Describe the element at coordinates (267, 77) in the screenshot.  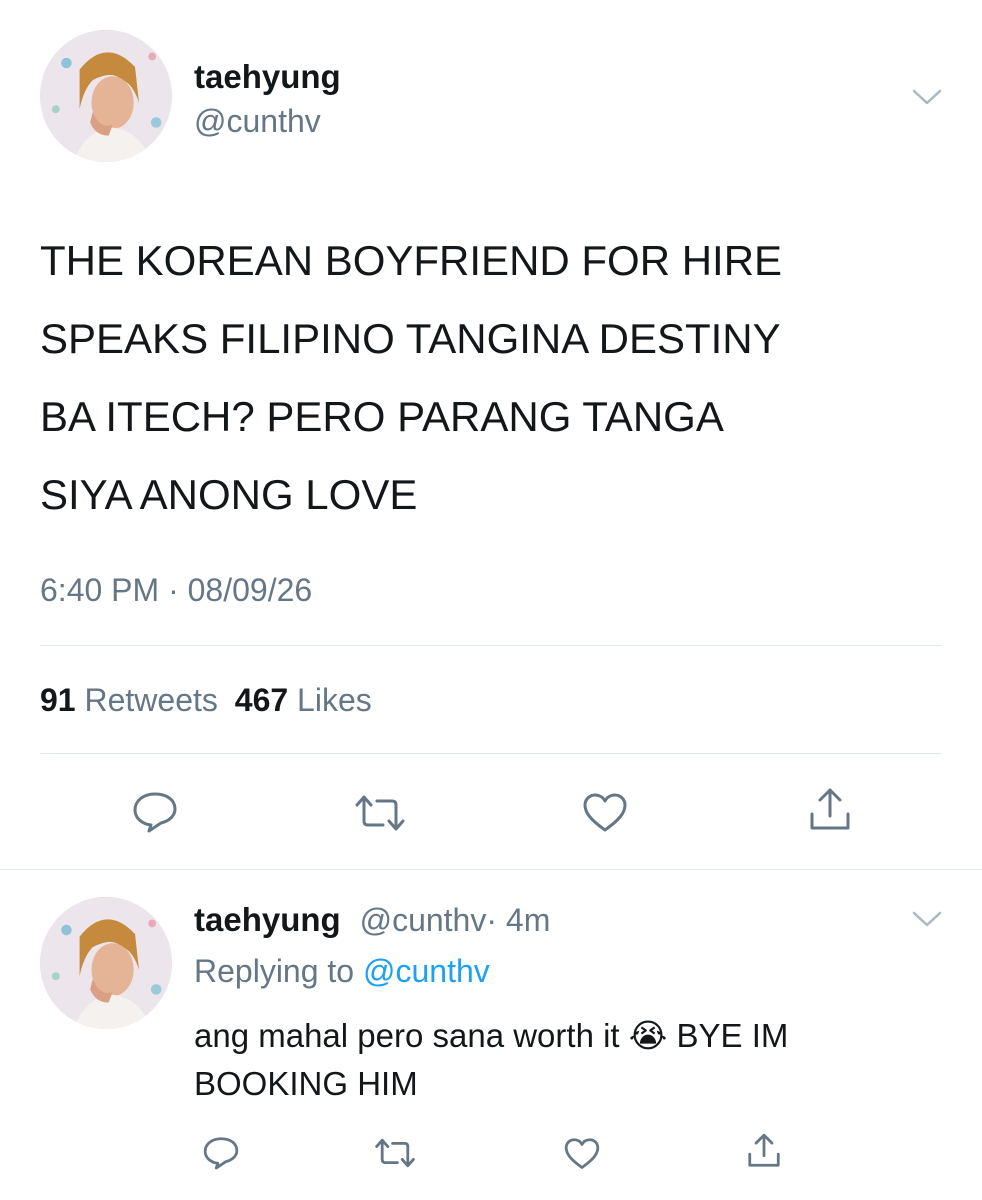
I see `display-name: taehyung` at that location.